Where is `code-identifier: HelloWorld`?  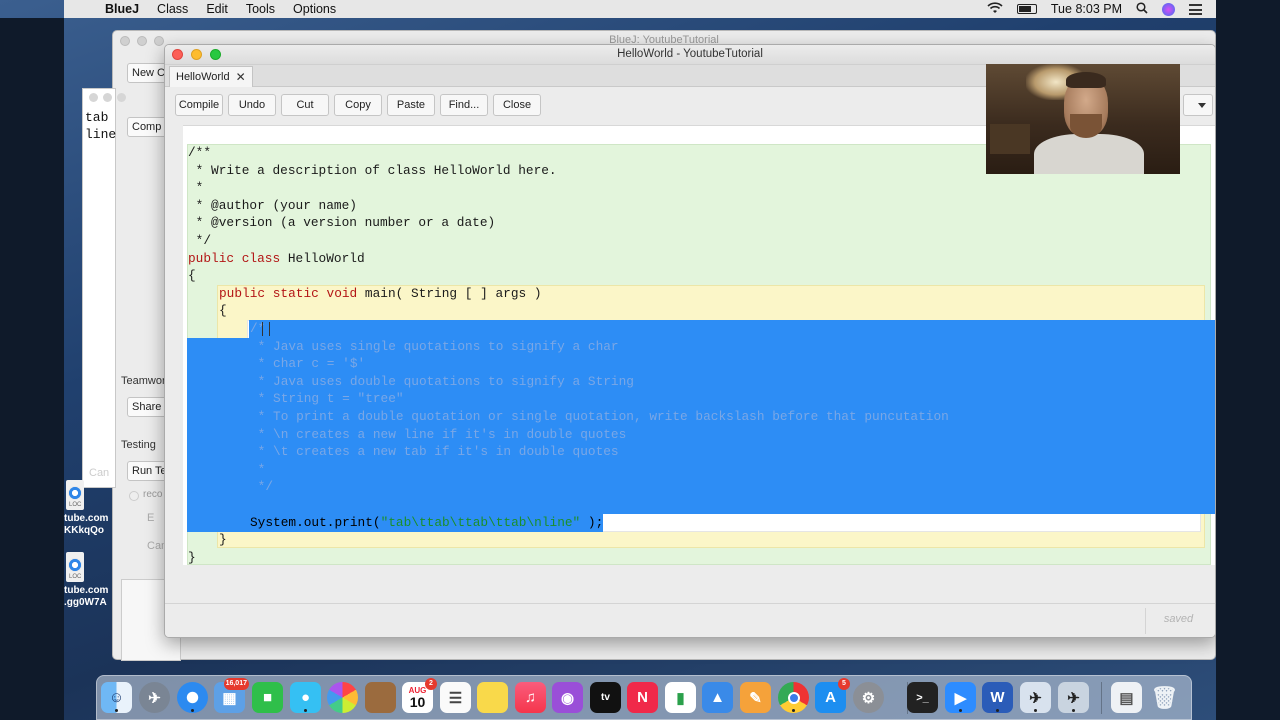
code-identifier: HelloWorld is located at coordinates (322, 258).